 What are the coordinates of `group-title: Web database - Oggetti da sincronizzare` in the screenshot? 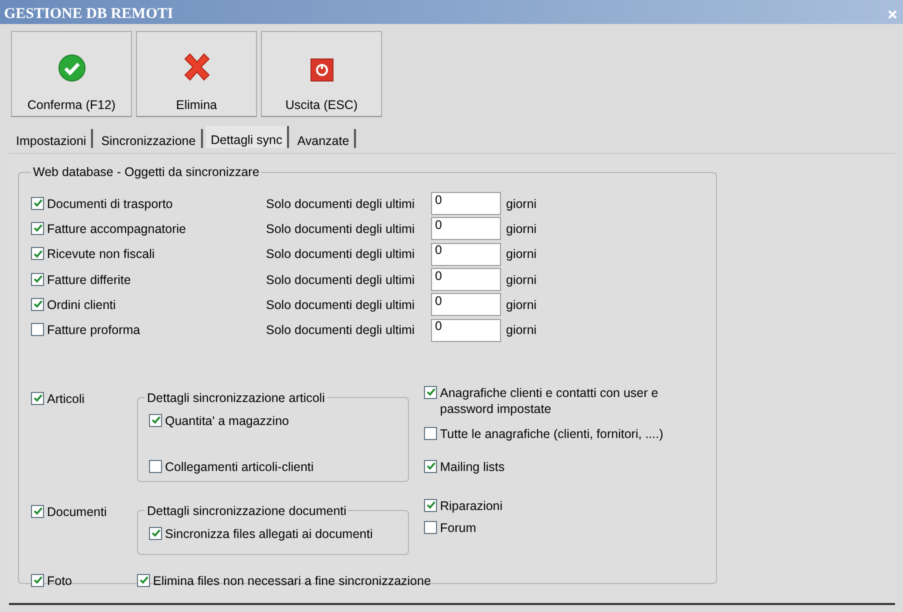 It's located at (146, 172).